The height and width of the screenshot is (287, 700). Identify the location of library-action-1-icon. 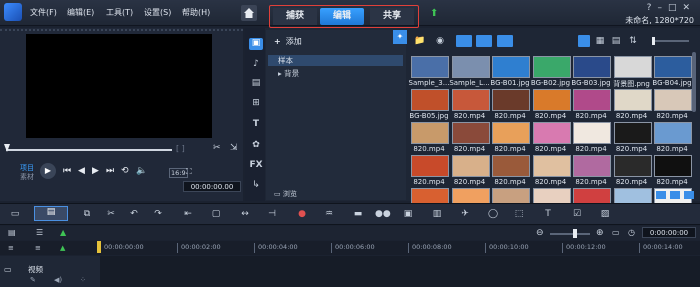
(661, 195).